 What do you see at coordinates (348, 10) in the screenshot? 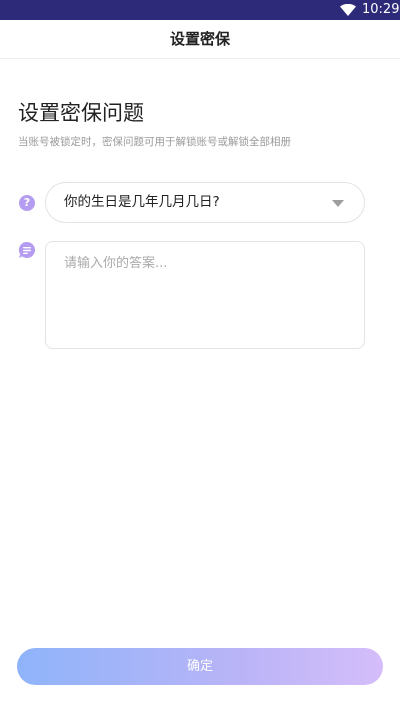
I see `wifi-icon` at bounding box center [348, 10].